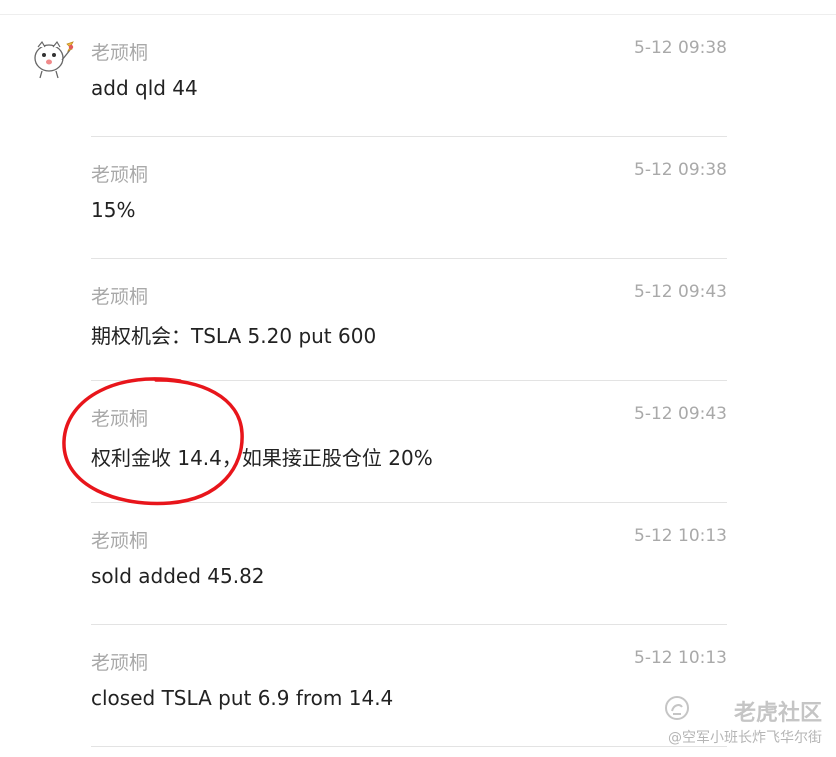 Image resolution: width=836 pixels, height=757 pixels. I want to click on message-item: 老顽桐 5-12 09:43 期权机会：TSLA 5.20 put 600, so click(409, 320).